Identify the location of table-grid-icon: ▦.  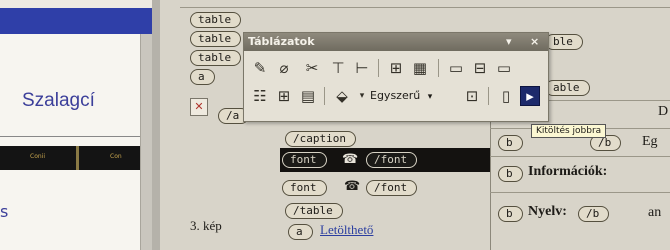
(420, 68).